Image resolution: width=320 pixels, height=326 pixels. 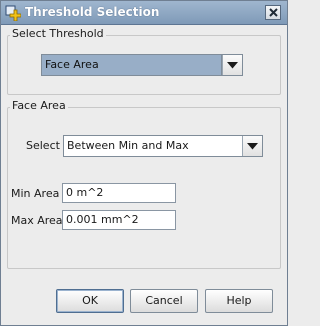 I want to click on max-area-label: Max Area, so click(x=37, y=220).